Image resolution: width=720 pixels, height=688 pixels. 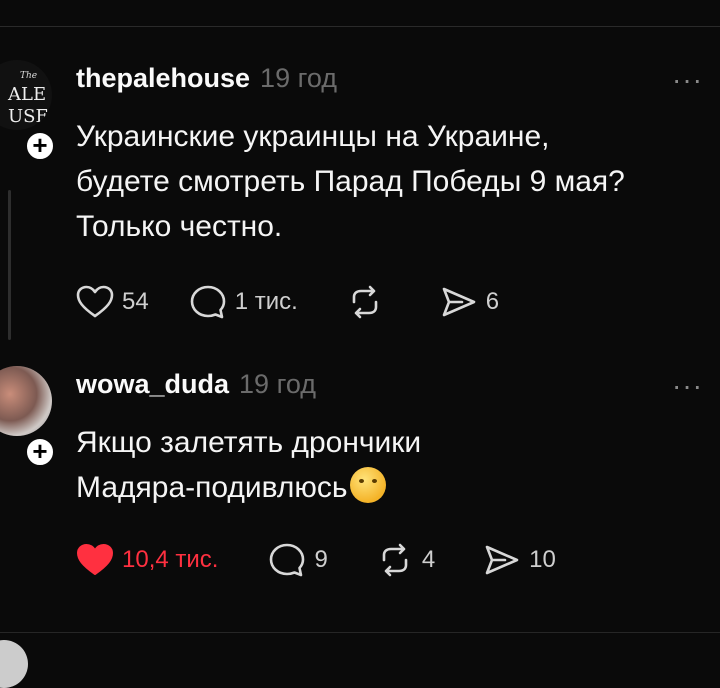 What do you see at coordinates (95, 301) in the screenshot?
I see `heart-icon` at bounding box center [95, 301].